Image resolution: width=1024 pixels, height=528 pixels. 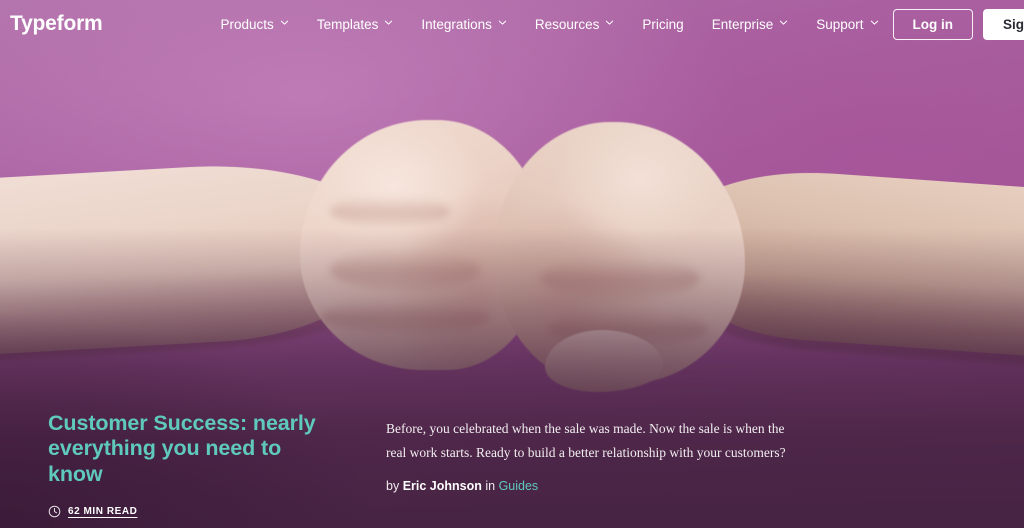 I want to click on left-fist-knuckle-mid, so click(x=405, y=270).